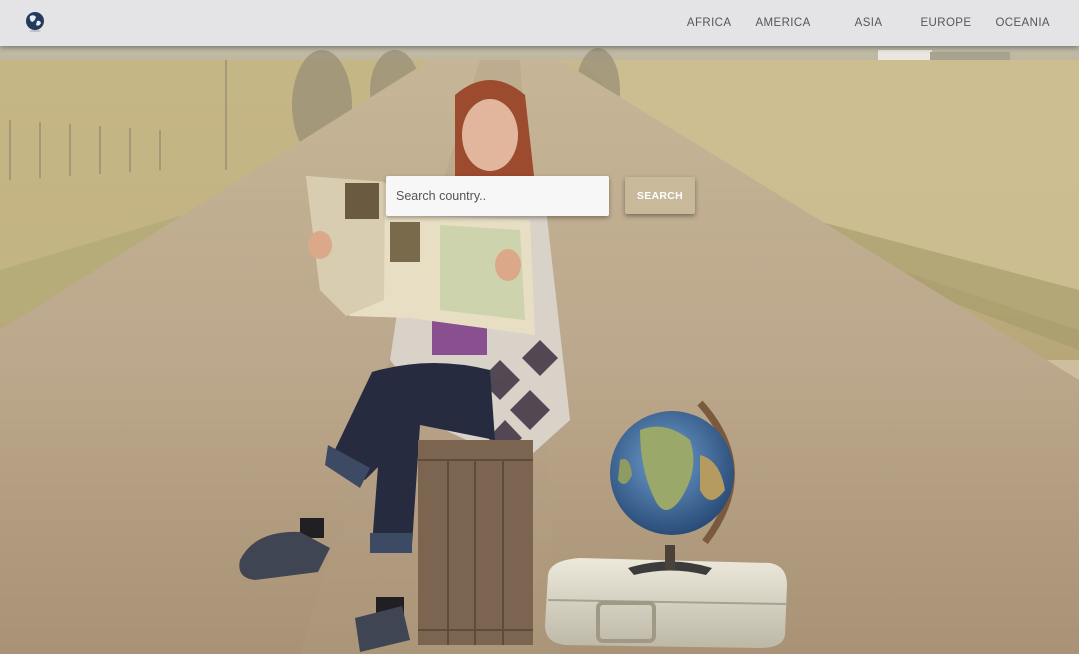  Describe the element at coordinates (539, 23) in the screenshot. I see `top-navbar: AFRICA AMERICA ASIA EUROPE OCEANIA` at that location.